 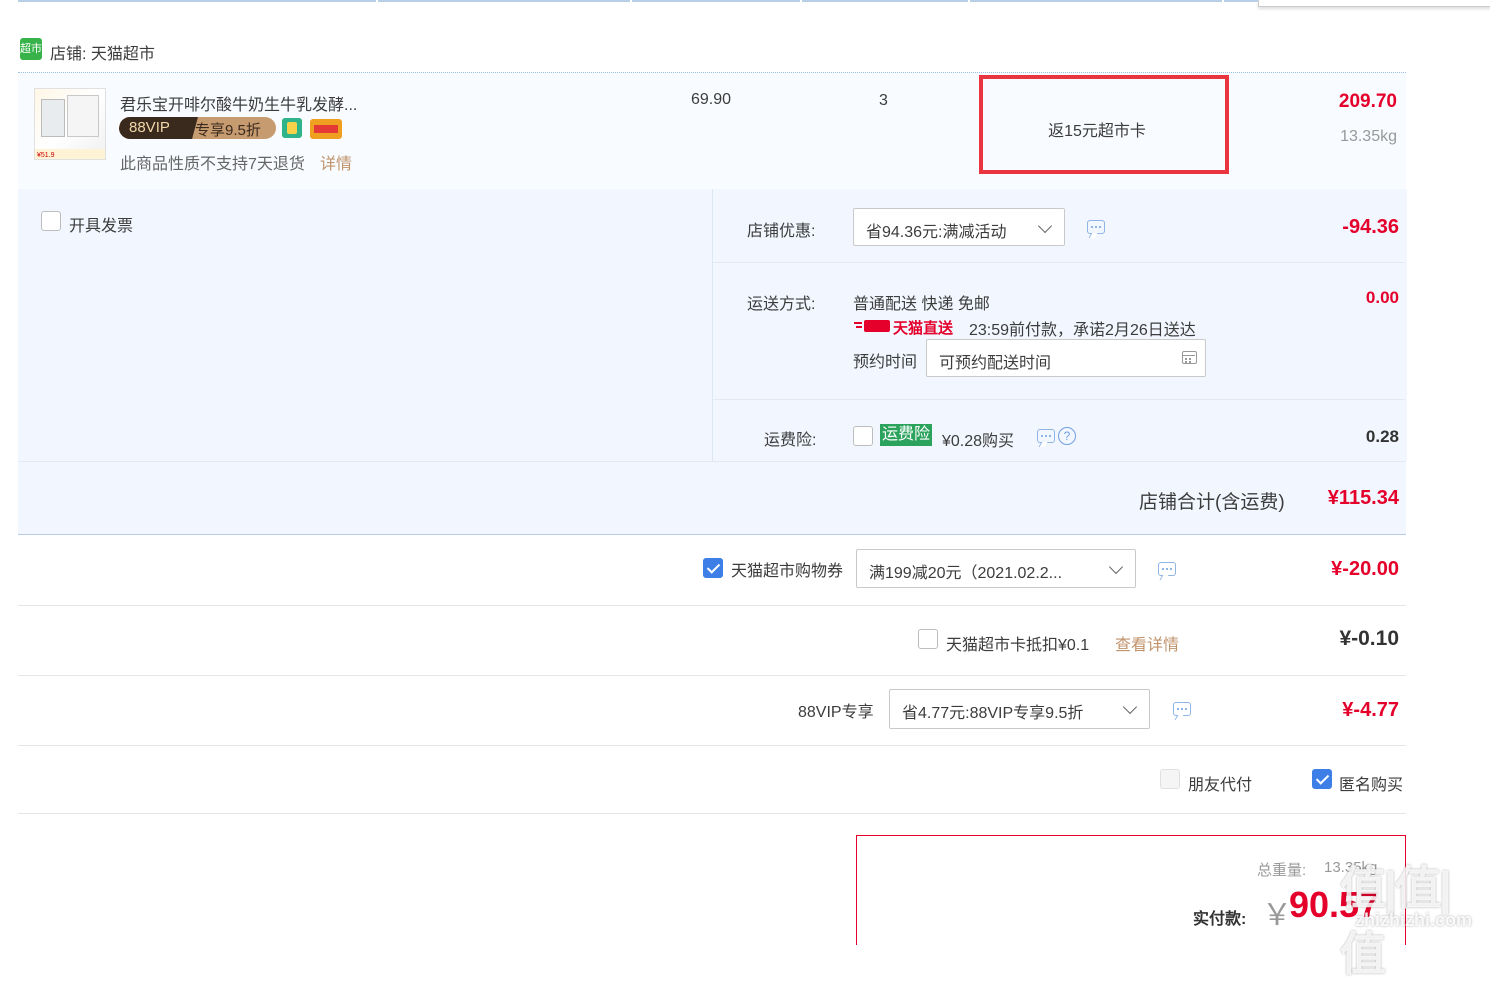 What do you see at coordinates (921, 304) in the screenshot?
I see `shipping-method: 普通配送 快递 免邮` at bounding box center [921, 304].